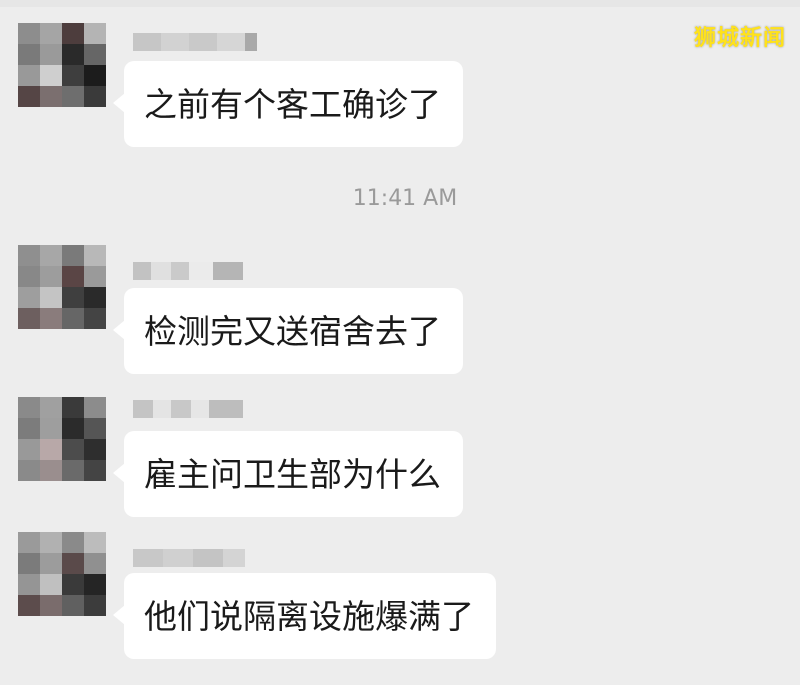  Describe the element at coordinates (400, 3) in the screenshot. I see `top-edge` at that location.